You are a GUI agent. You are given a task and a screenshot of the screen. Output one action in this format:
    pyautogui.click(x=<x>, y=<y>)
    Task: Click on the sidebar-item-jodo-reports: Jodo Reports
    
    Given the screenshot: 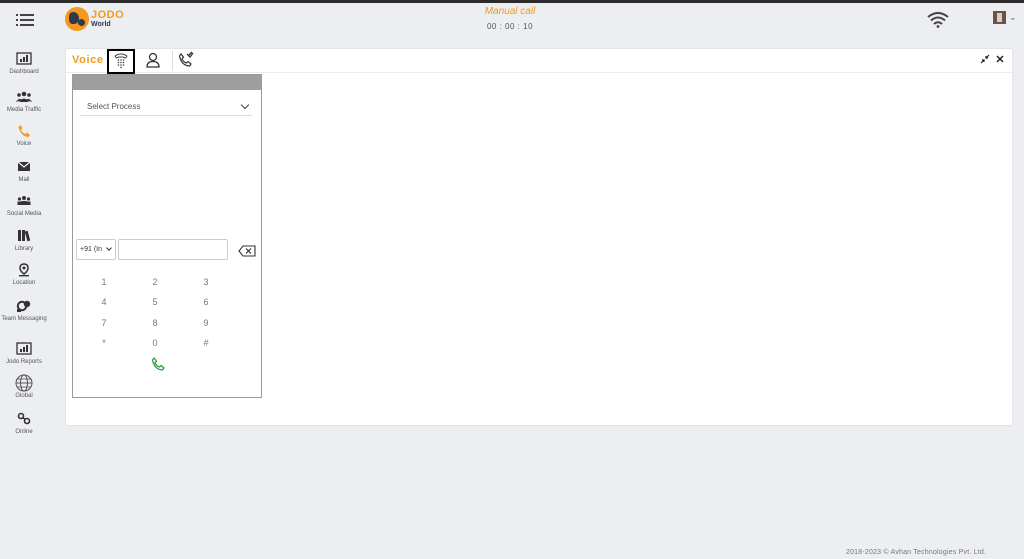 What is the action you would take?
    pyautogui.click(x=24, y=354)
    